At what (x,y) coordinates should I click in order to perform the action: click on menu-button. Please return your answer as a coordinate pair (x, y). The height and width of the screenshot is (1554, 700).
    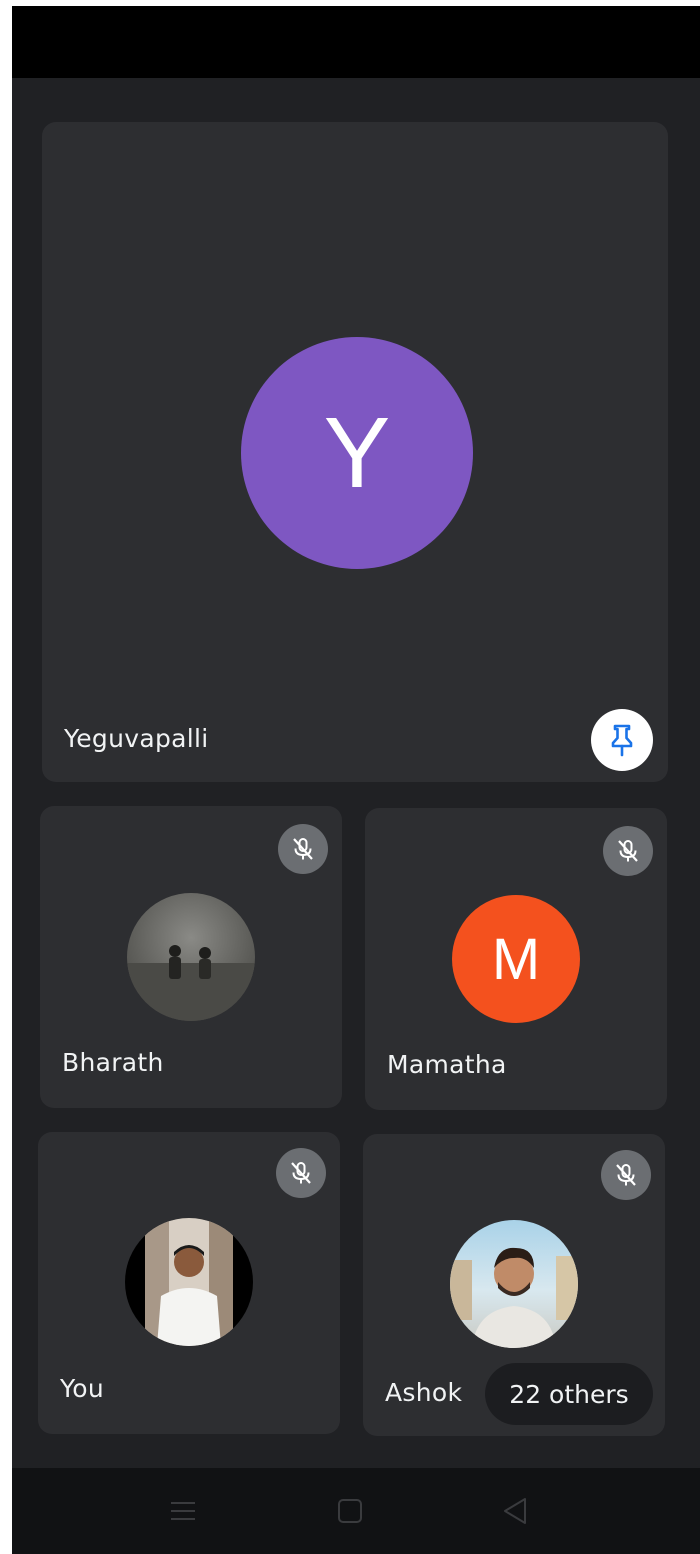
    Looking at the image, I should click on (183, 1511).